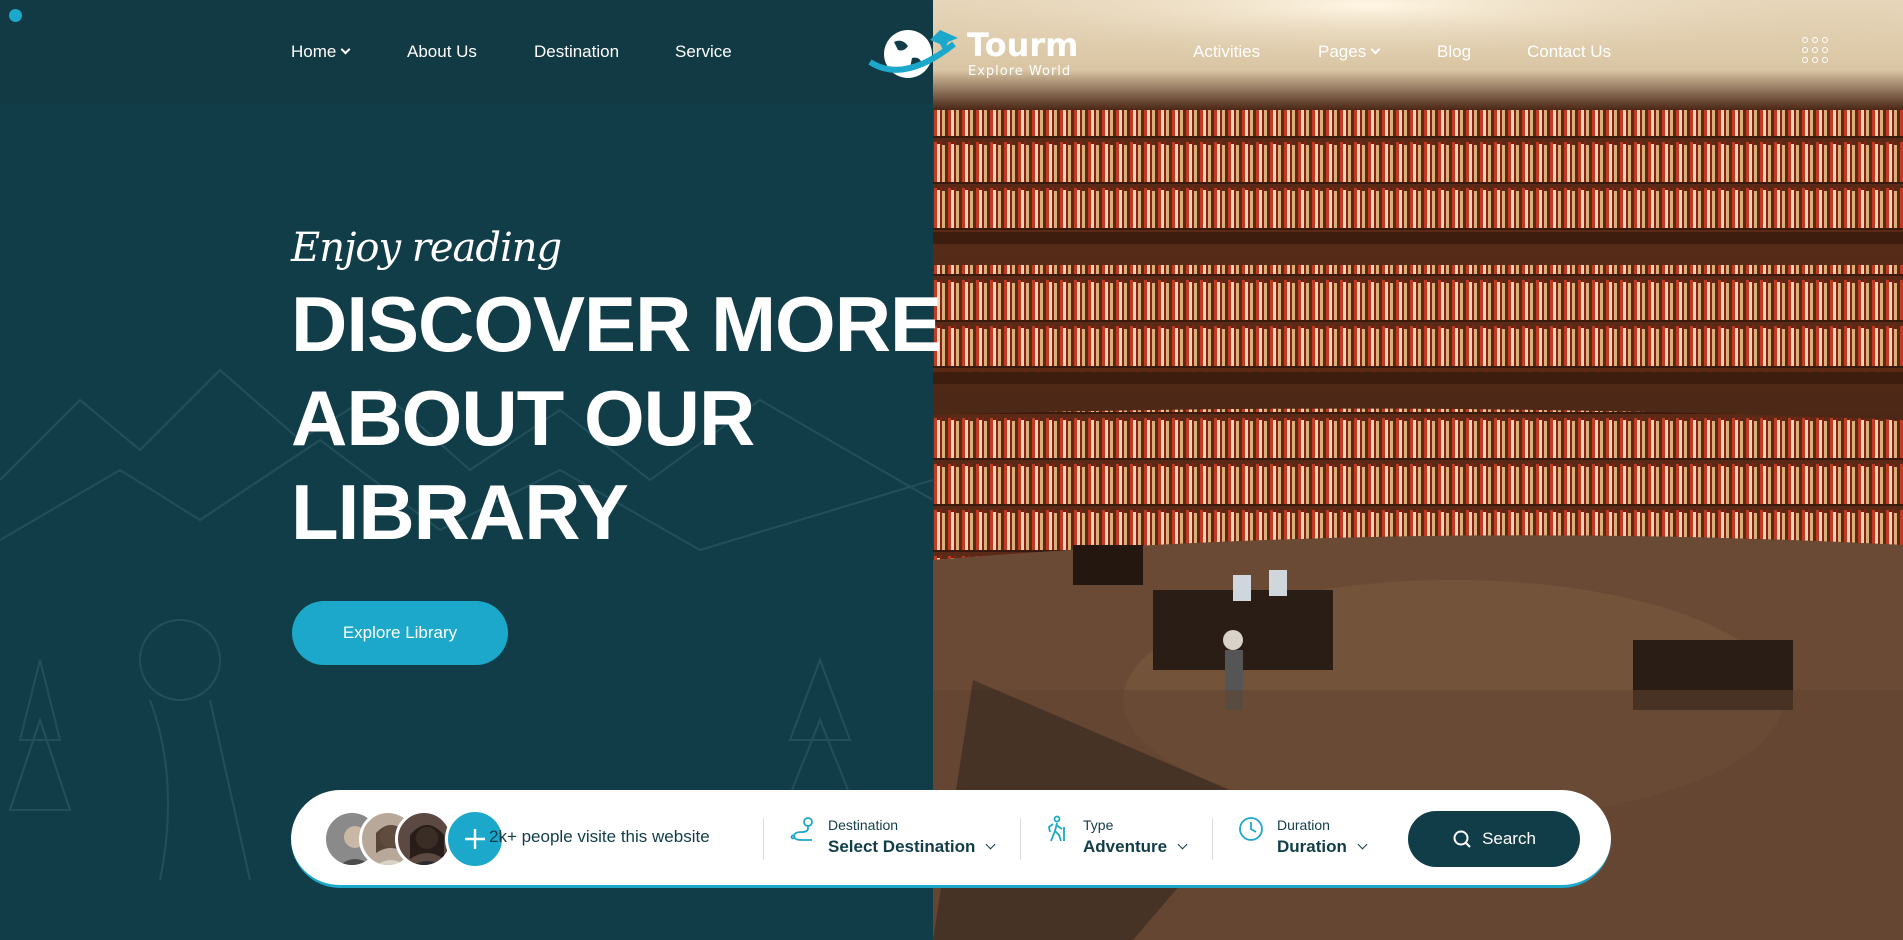 This screenshot has height=940, width=1903. What do you see at coordinates (1020, 71) in the screenshot?
I see `logo-subtitle: Explore World` at bounding box center [1020, 71].